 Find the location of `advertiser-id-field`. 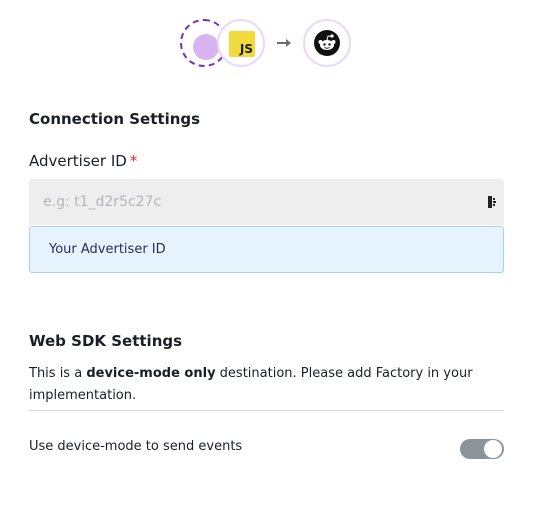

advertiser-id-field is located at coordinates (266, 202).